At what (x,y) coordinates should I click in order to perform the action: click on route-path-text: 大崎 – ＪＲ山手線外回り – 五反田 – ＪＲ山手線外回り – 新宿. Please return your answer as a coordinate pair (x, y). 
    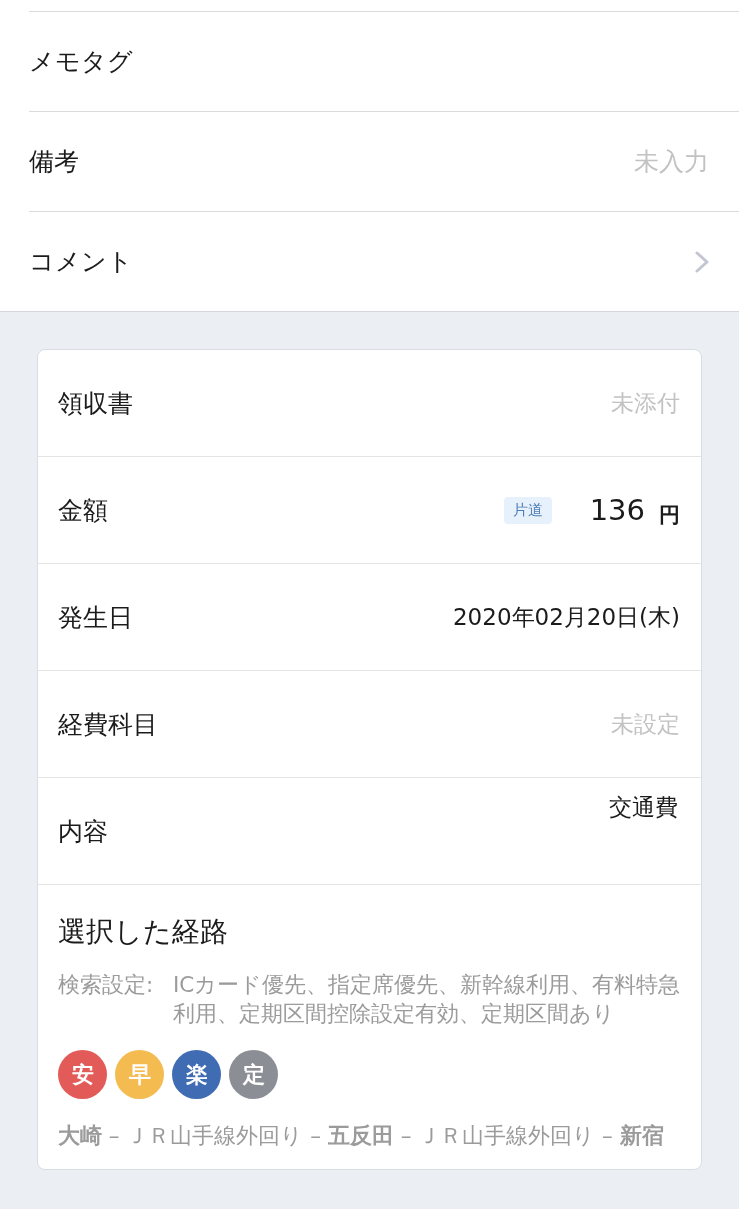
    Looking at the image, I should click on (361, 1136).